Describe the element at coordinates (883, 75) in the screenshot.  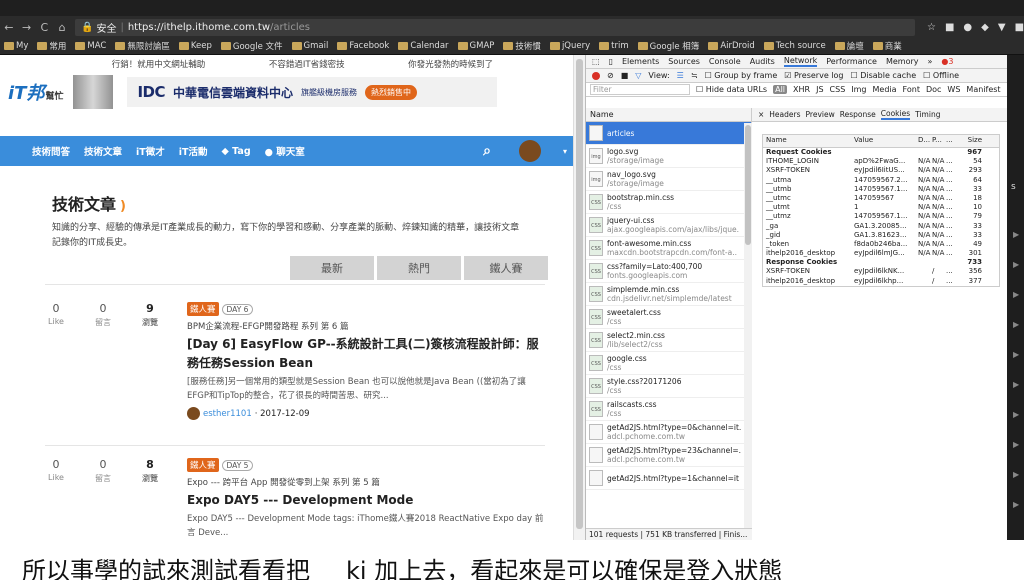
I see `disable-cache: ☐ Disable cache` at that location.